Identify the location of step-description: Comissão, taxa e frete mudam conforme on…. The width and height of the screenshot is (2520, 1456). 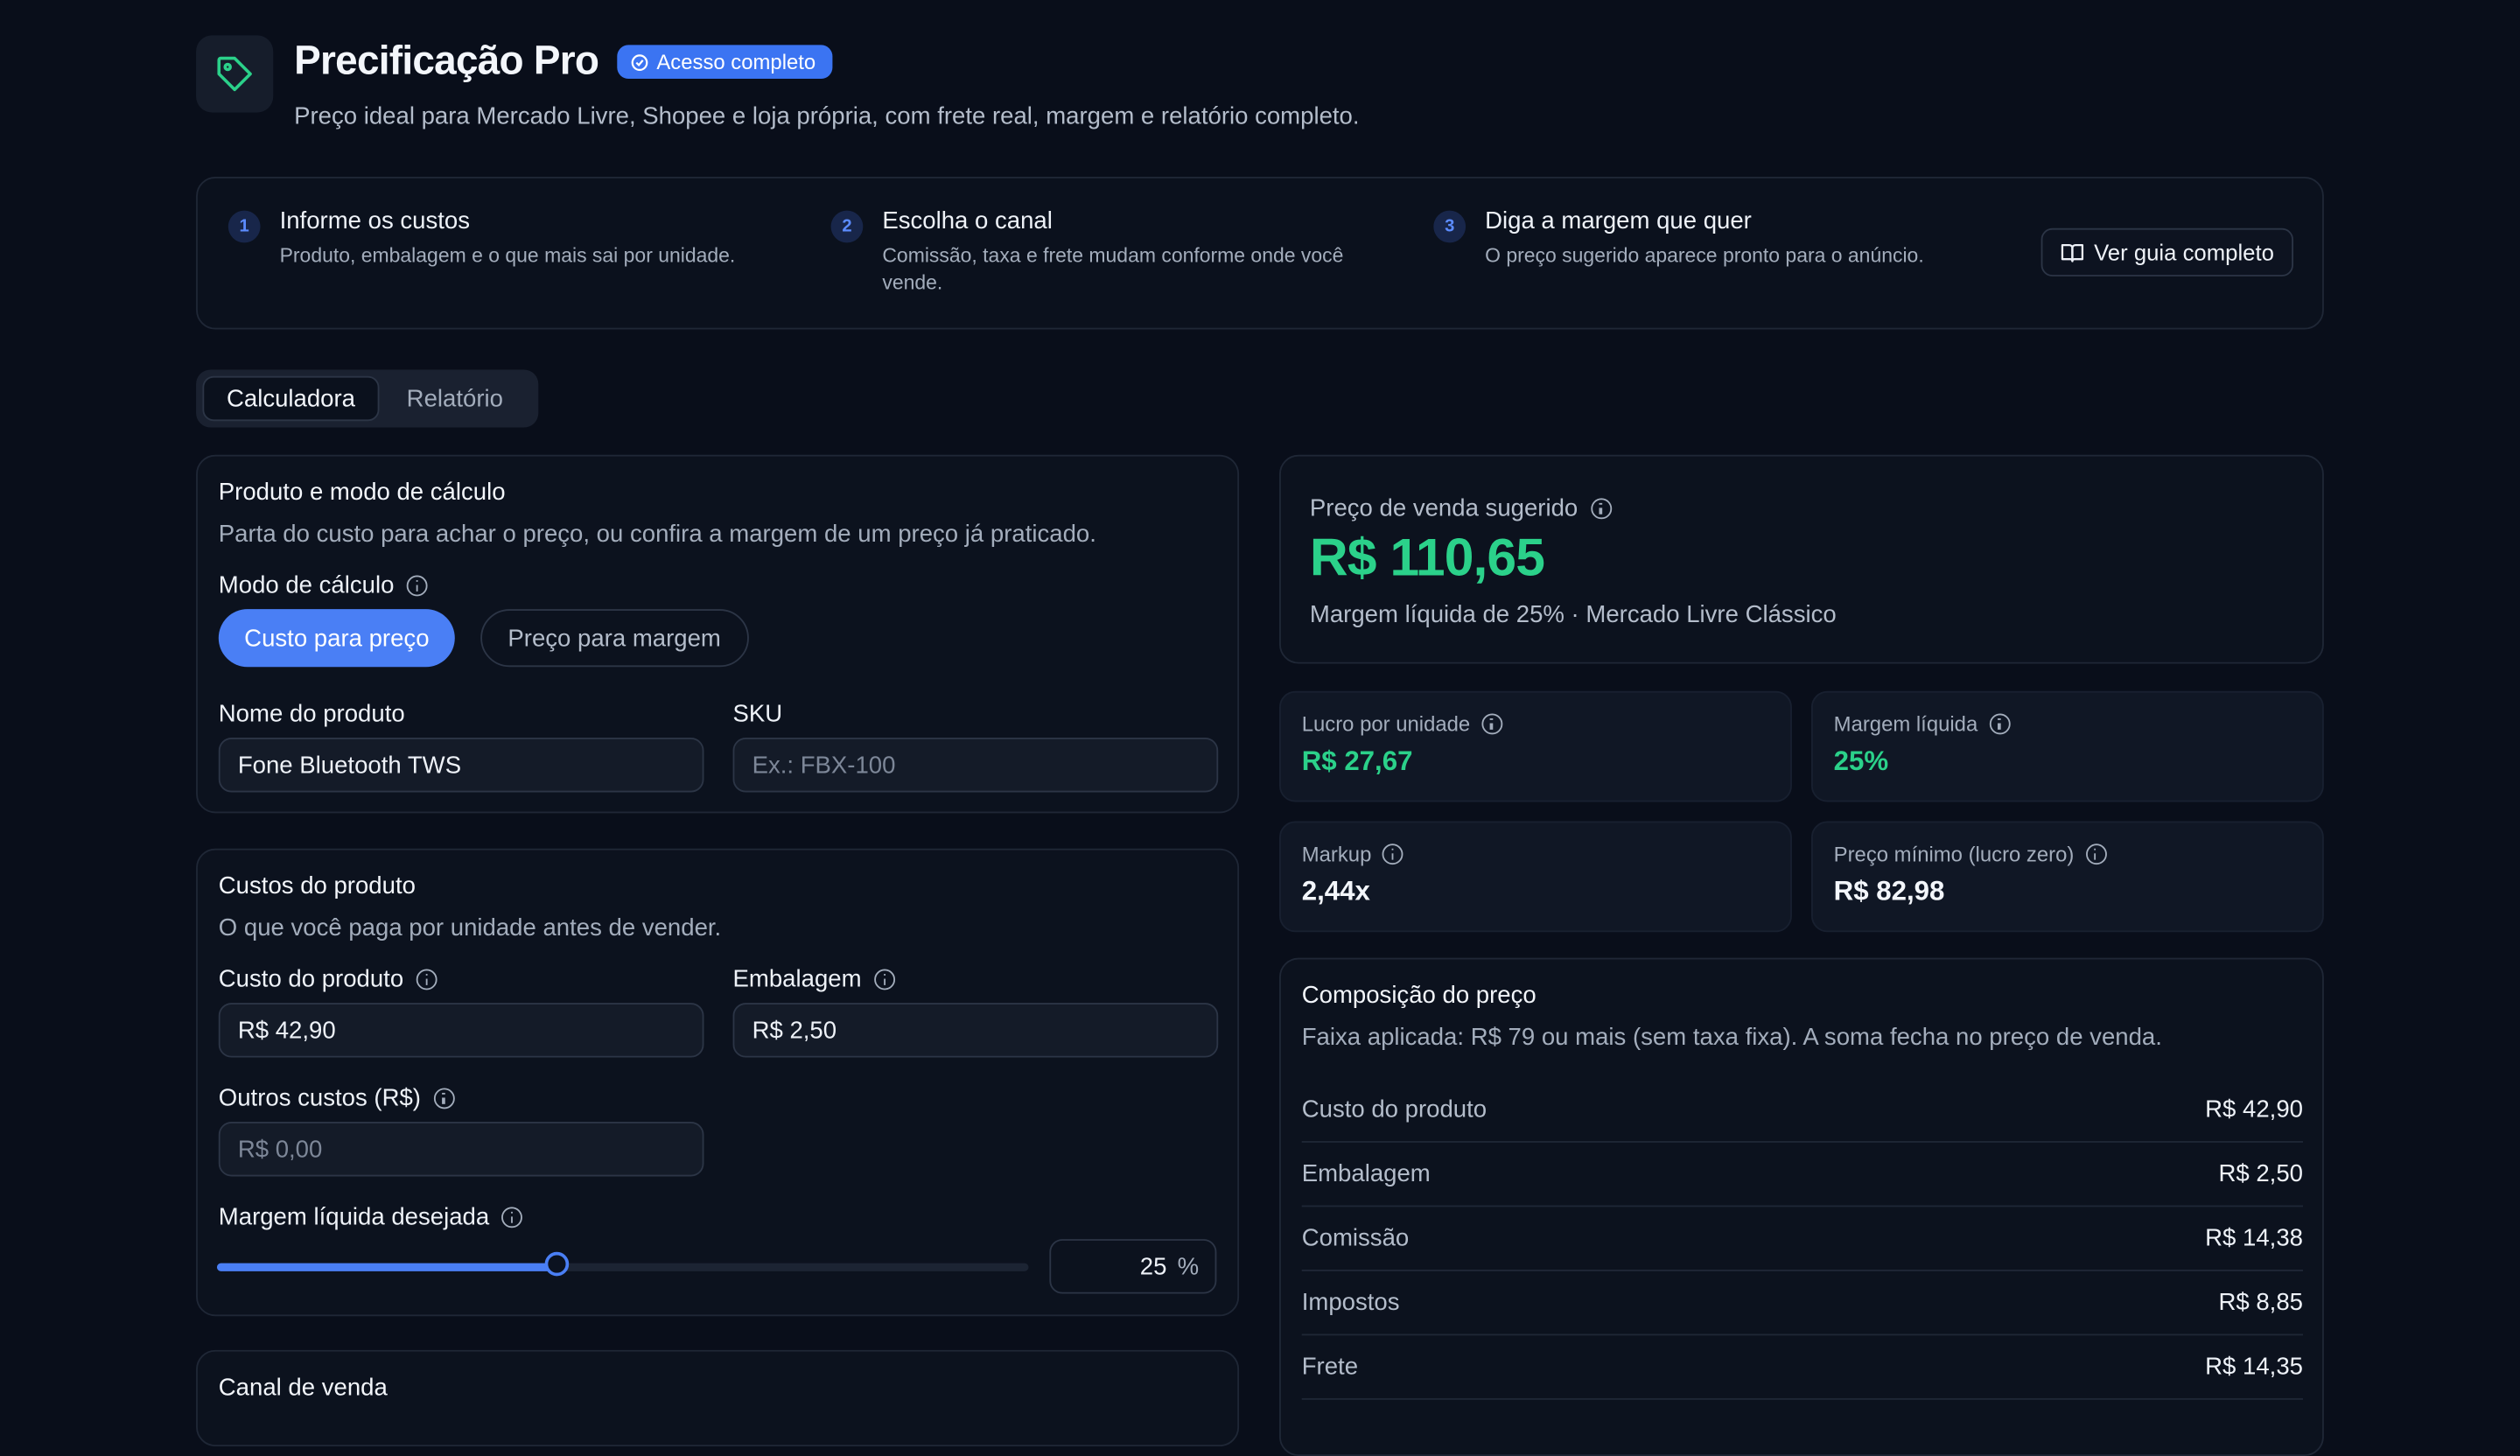
(1113, 269).